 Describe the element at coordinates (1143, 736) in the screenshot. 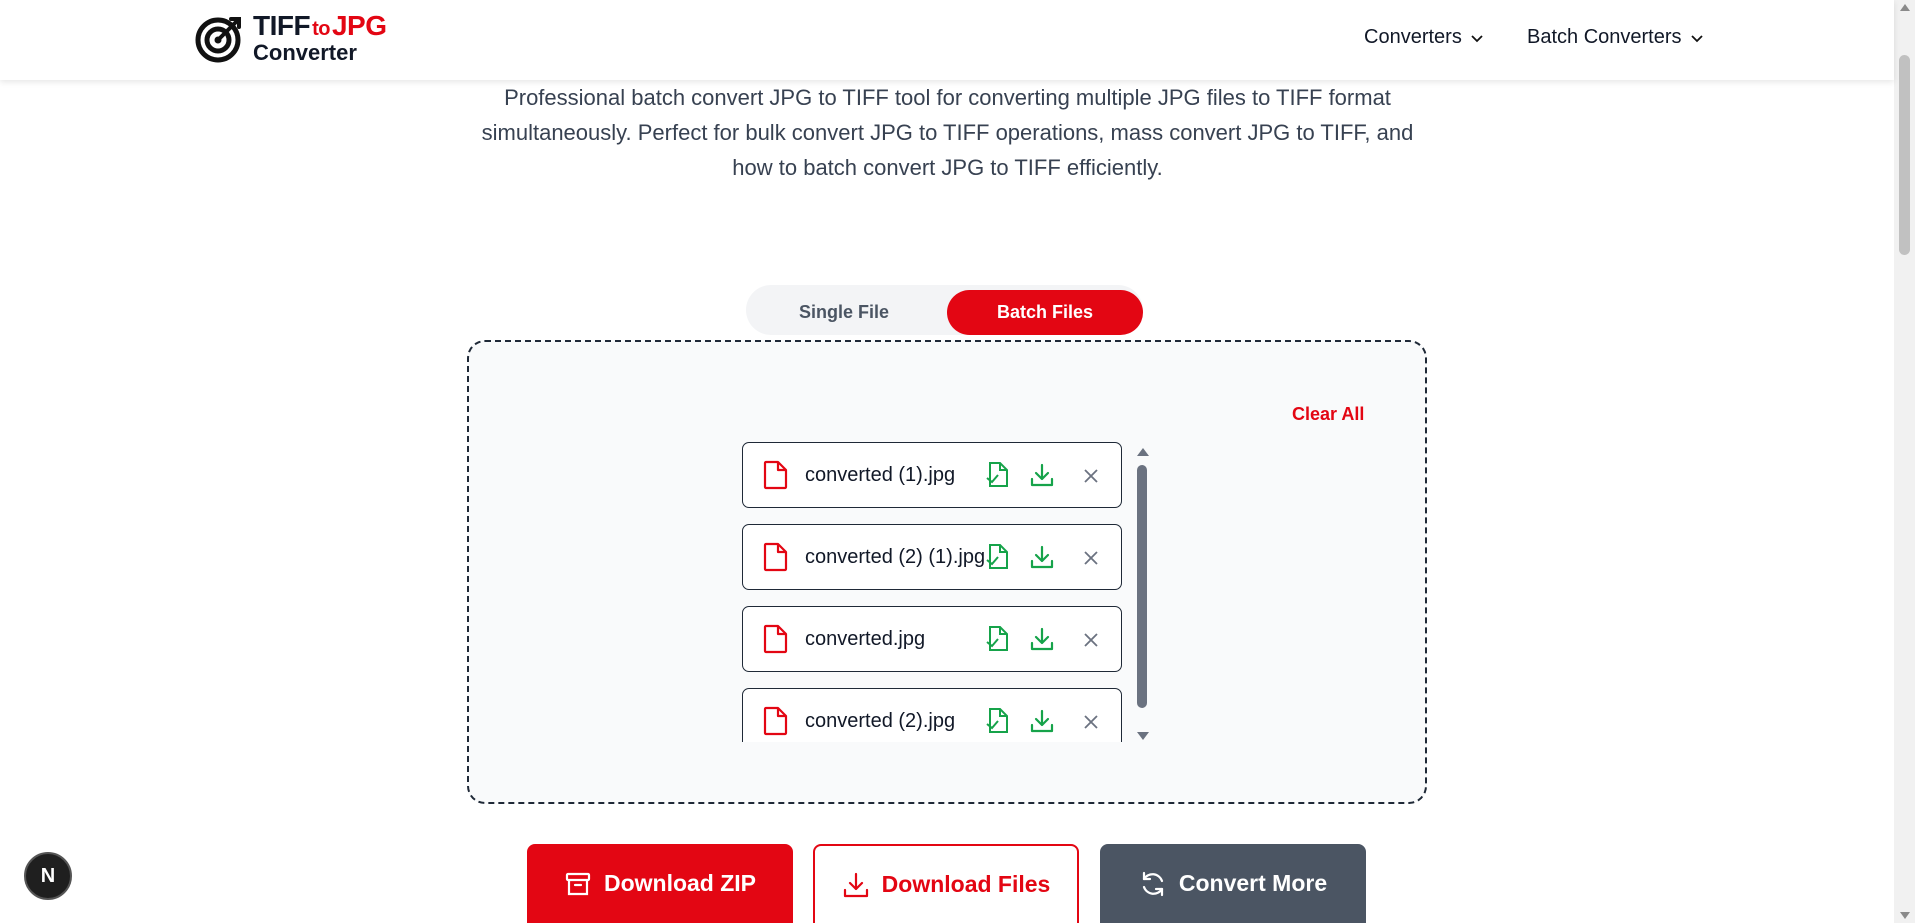

I see `list-scroll-down-arrow` at that location.